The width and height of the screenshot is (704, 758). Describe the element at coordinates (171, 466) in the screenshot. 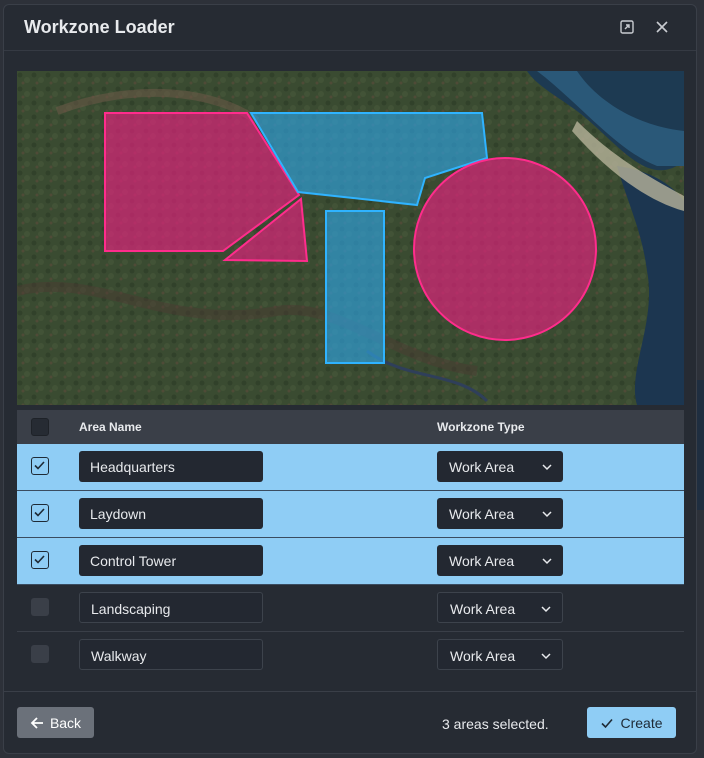

I see `area-name-input: Headquarters` at that location.